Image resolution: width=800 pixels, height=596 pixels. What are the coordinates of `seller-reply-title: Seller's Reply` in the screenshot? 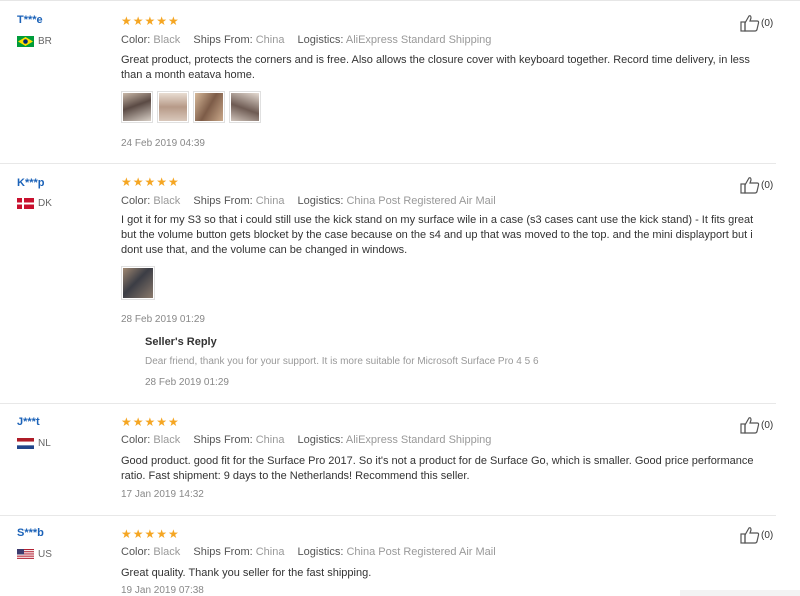 It's located at (181, 342).